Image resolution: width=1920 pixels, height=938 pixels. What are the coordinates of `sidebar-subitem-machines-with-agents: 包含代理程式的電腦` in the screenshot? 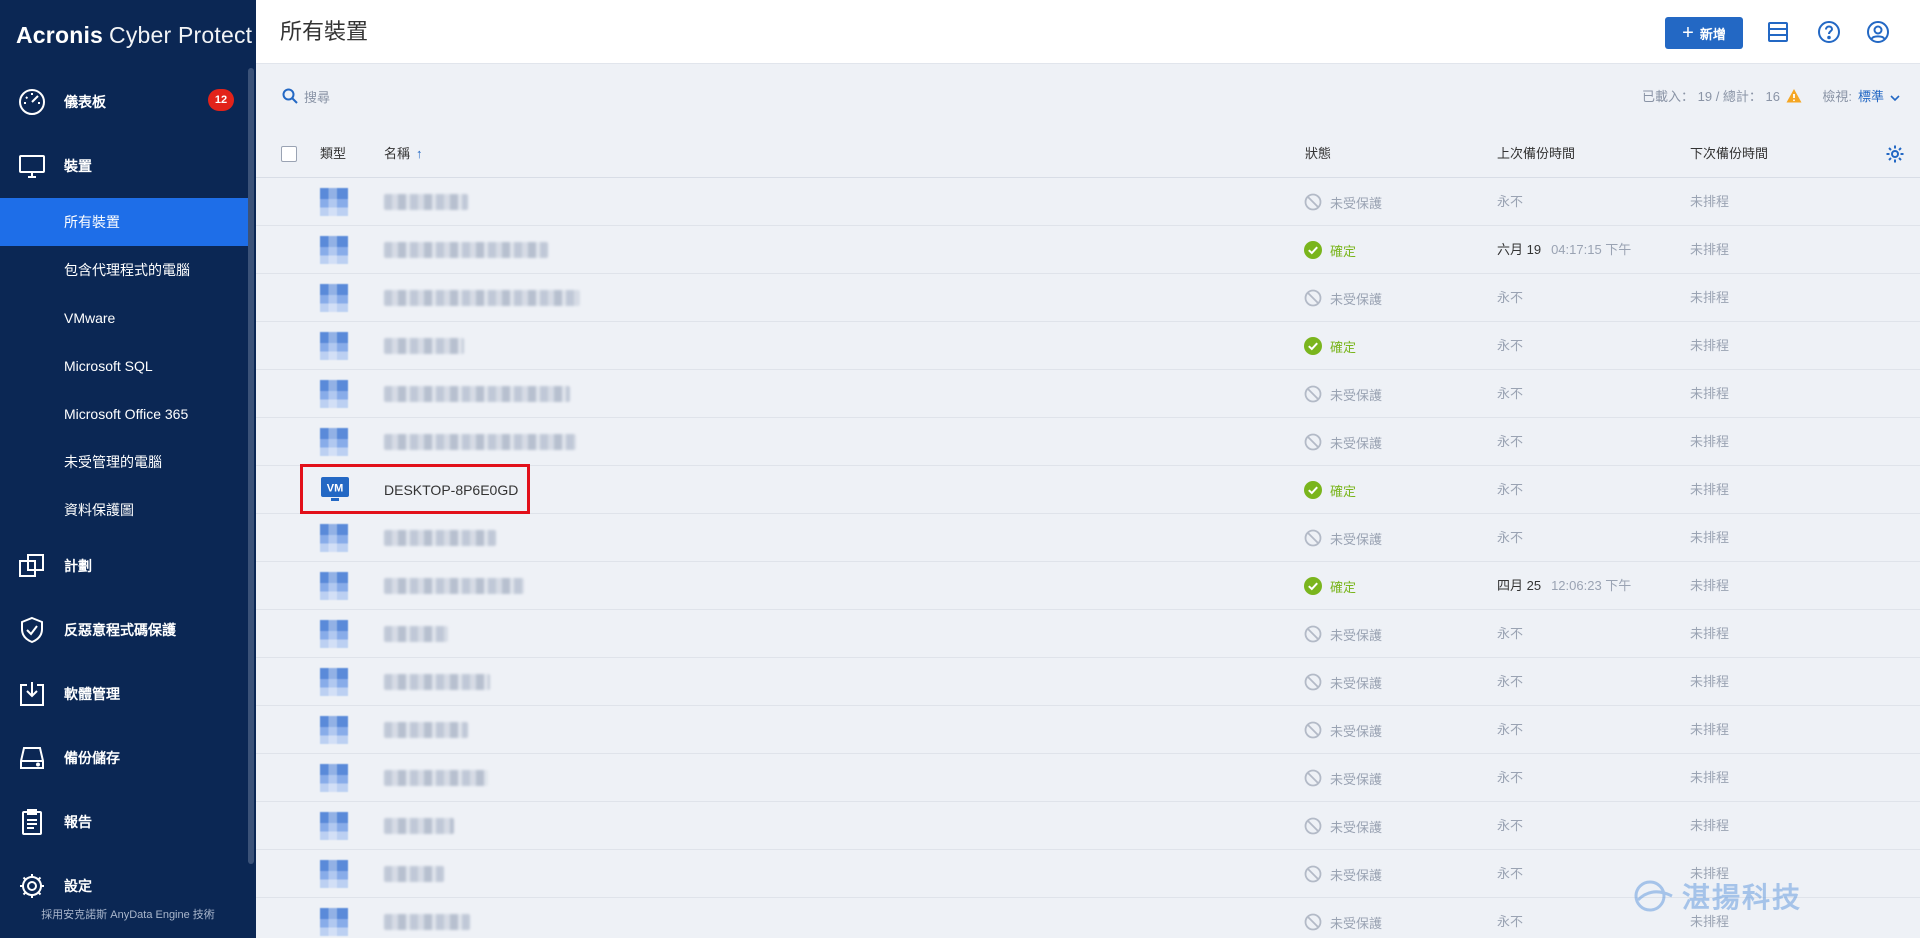 It's located at (124, 270).